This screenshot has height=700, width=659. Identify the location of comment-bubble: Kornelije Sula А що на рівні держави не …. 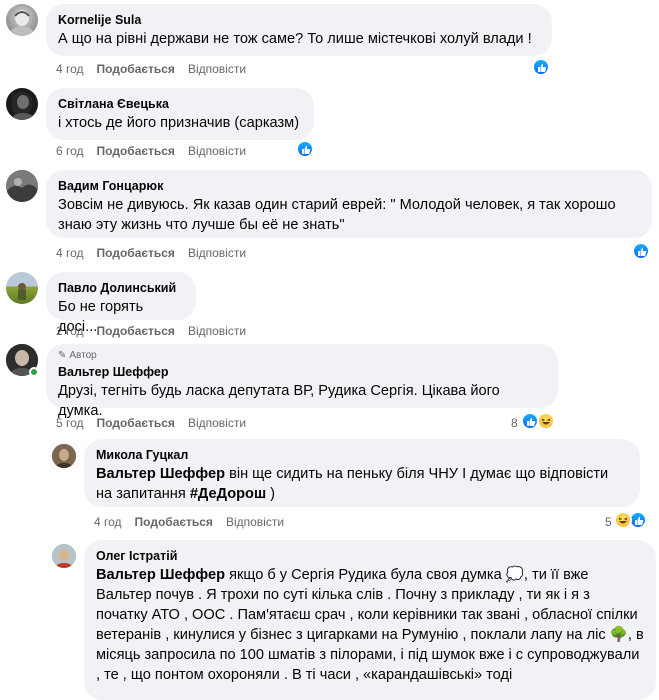
(299, 30).